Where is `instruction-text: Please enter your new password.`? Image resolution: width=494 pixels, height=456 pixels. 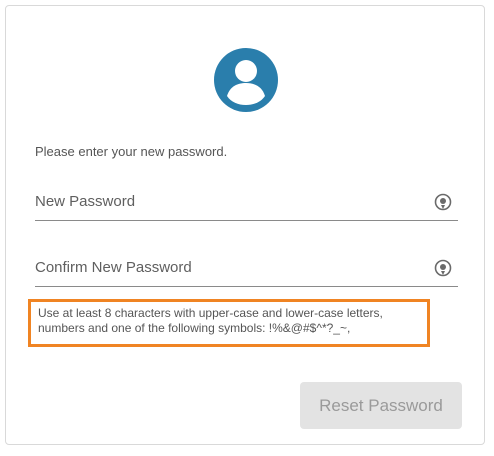
instruction-text: Please enter your new password. is located at coordinates (131, 151).